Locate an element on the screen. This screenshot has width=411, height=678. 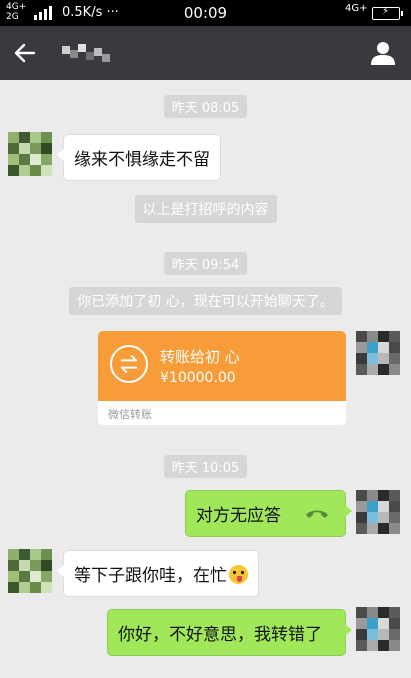
message-text: 等下子跟你哇，在忙 is located at coordinates (150, 576).